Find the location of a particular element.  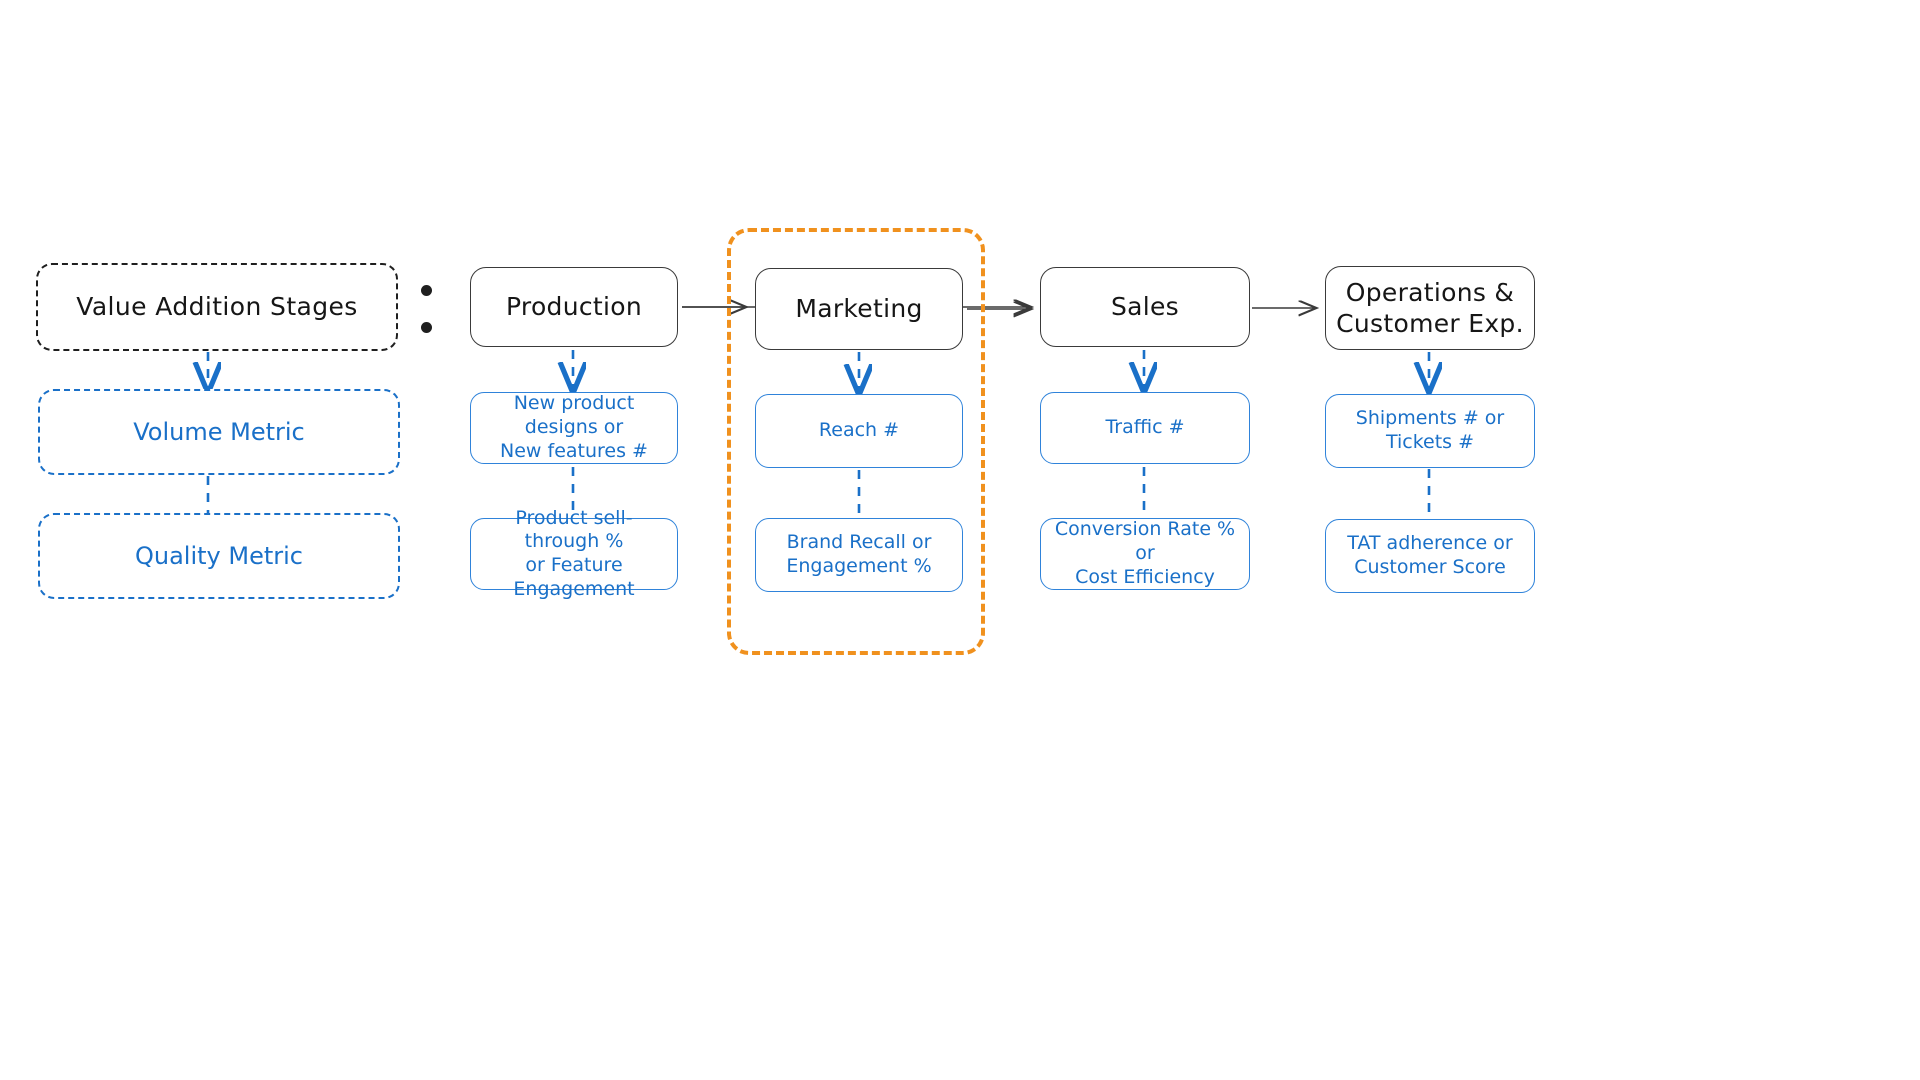

legend-quality-metric-label: Quality Metric is located at coordinates (219, 556).